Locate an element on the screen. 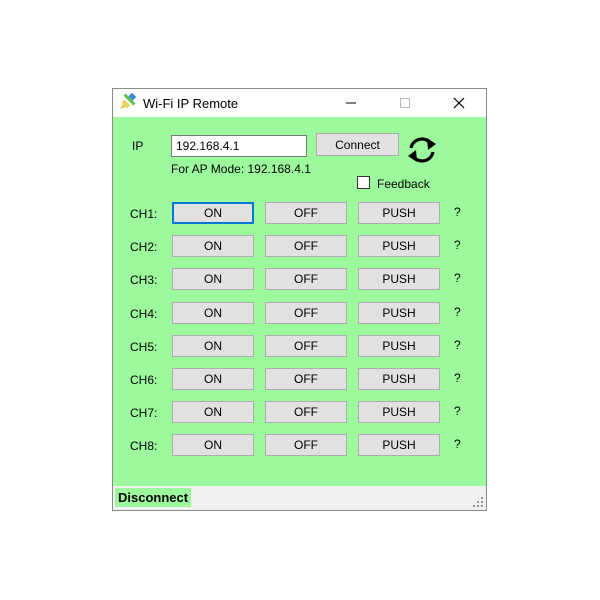 The width and height of the screenshot is (600, 600). ch6-push-button: PUSH is located at coordinates (399, 379).